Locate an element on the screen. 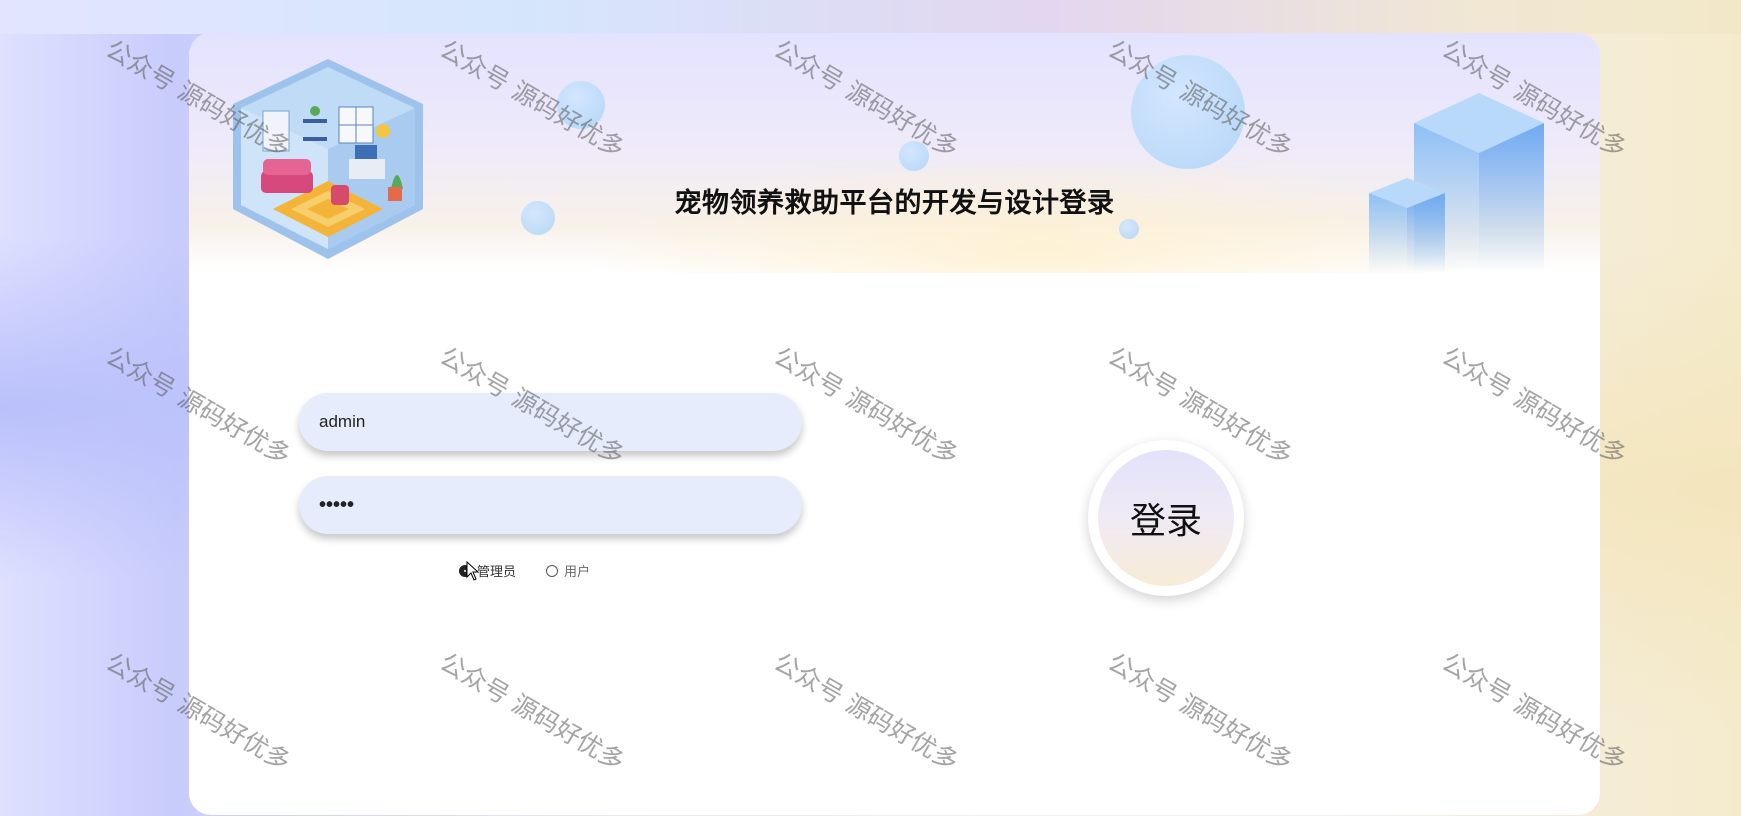 The image size is (1741, 816). page-title: 宠物领养救助平台的开发与设计登录 is located at coordinates (894, 203).